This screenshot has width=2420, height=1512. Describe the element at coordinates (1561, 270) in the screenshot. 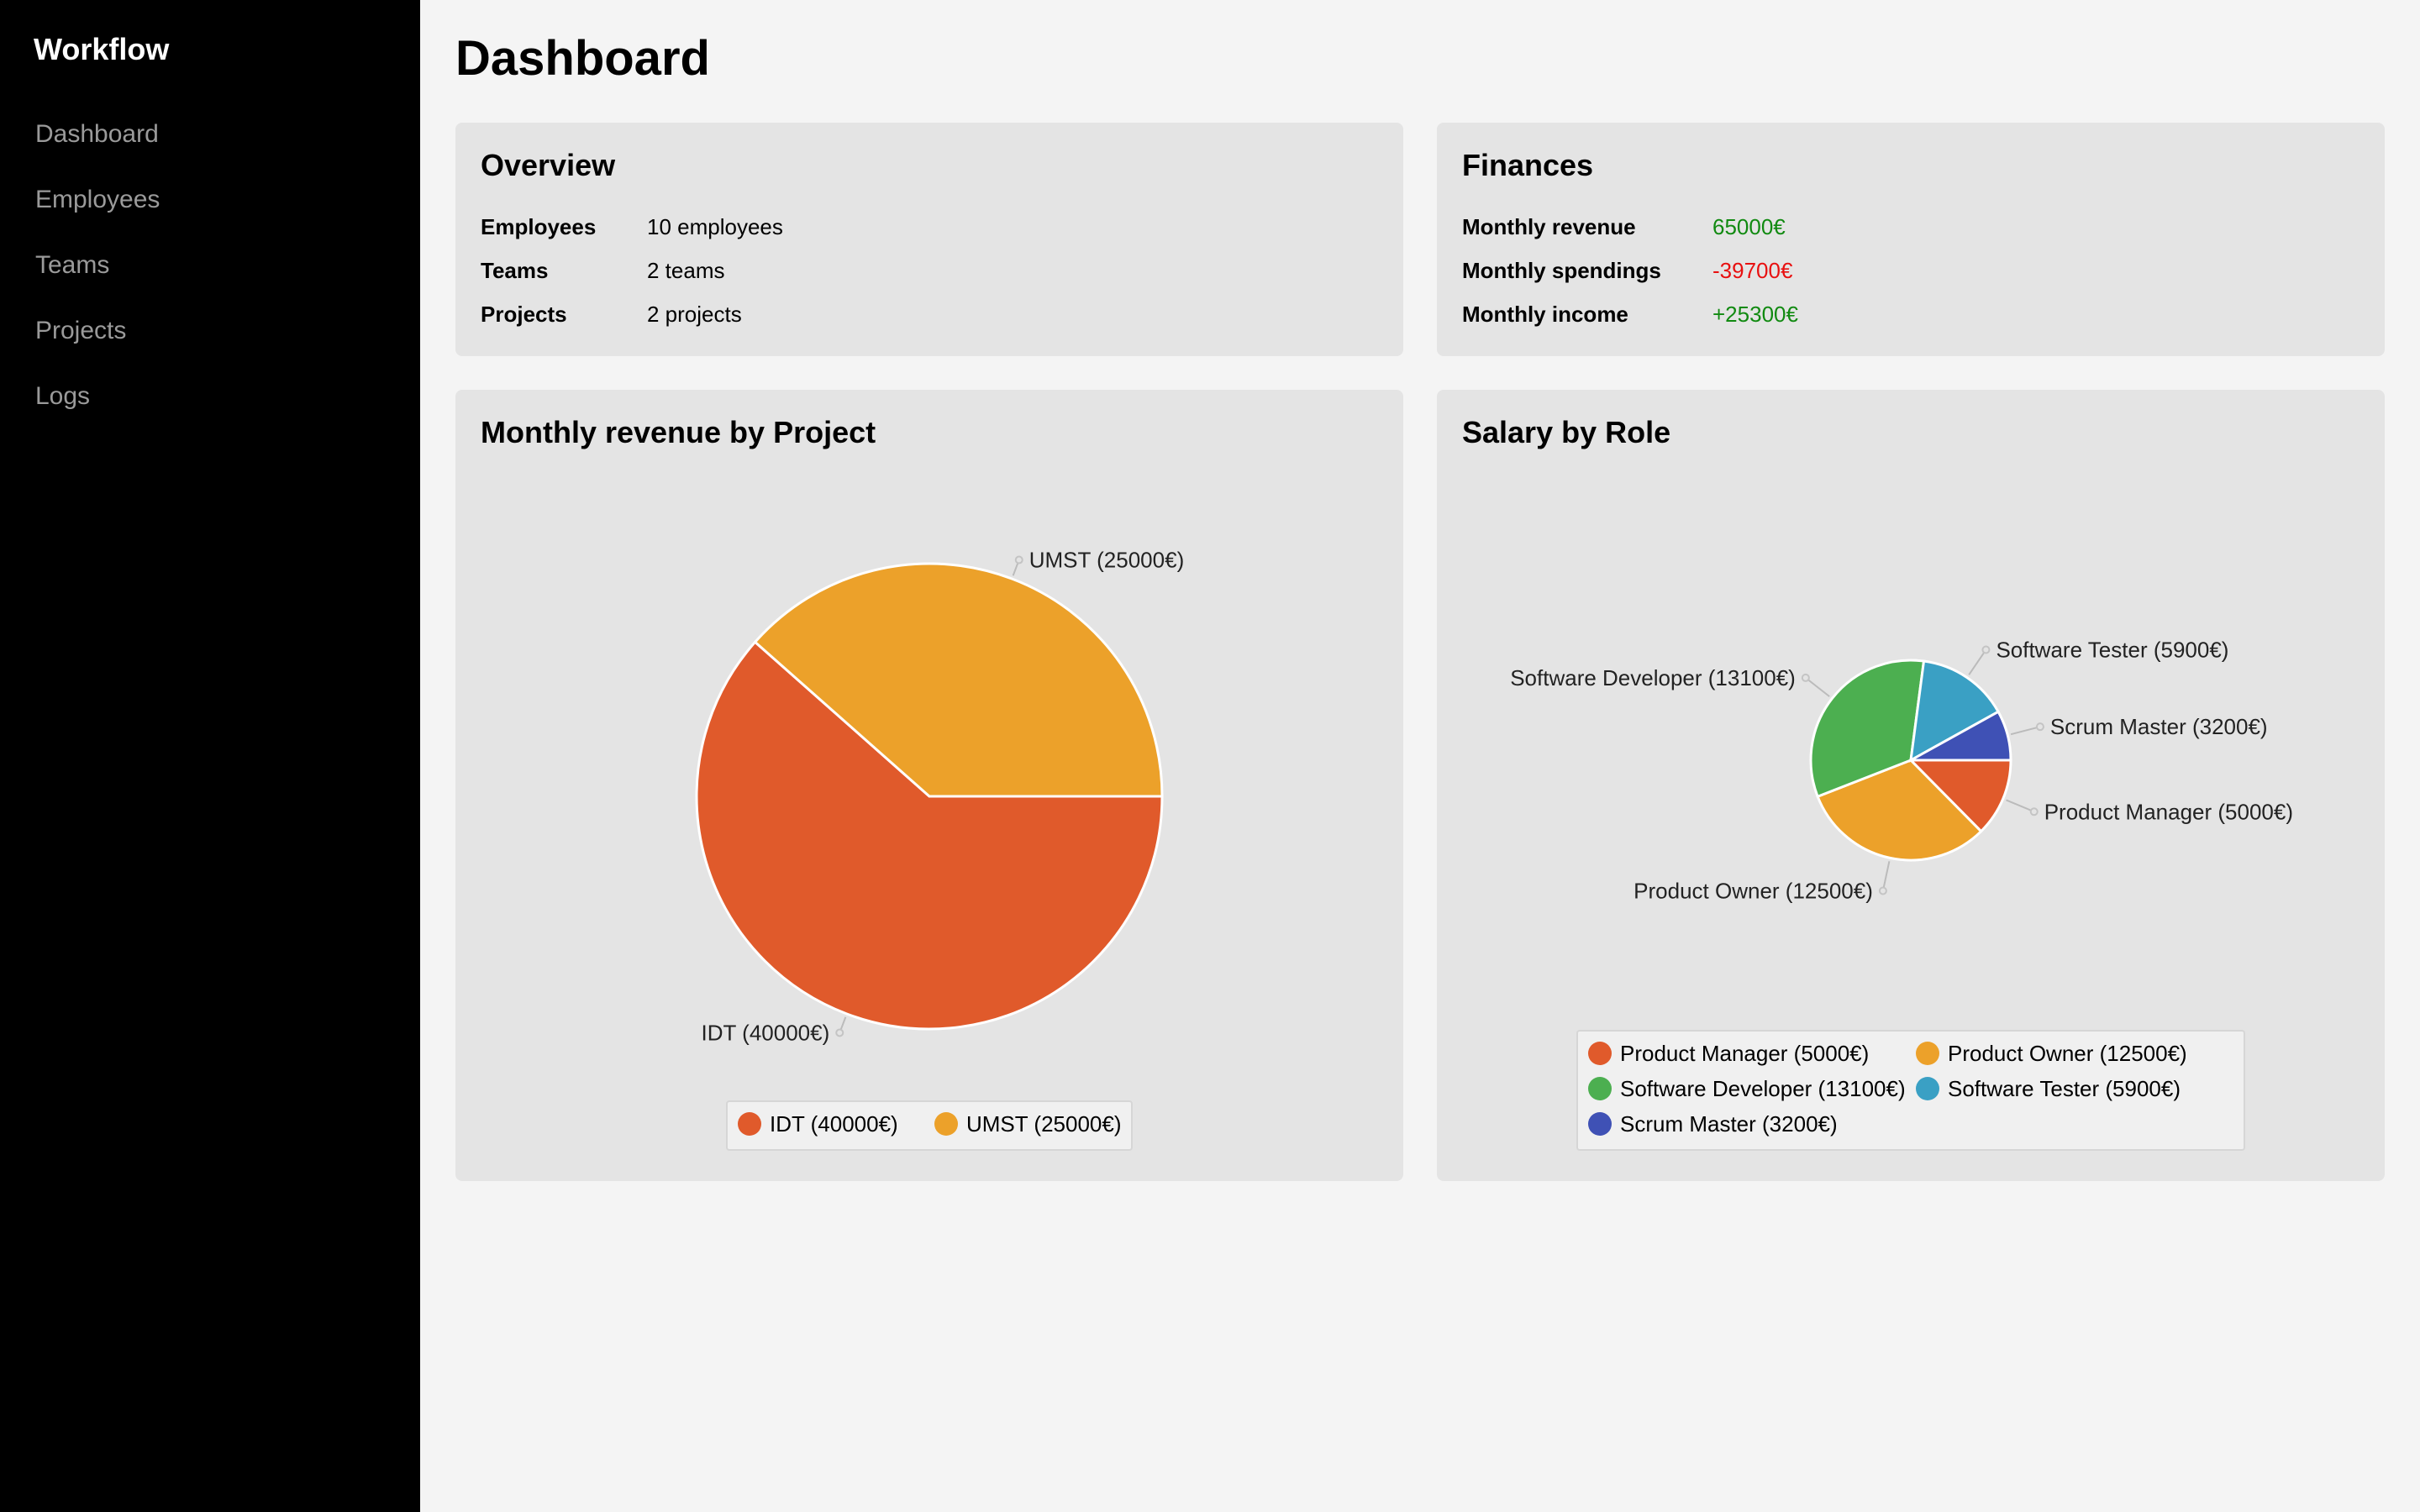

I see `finances-key: Monthly spendings` at that location.